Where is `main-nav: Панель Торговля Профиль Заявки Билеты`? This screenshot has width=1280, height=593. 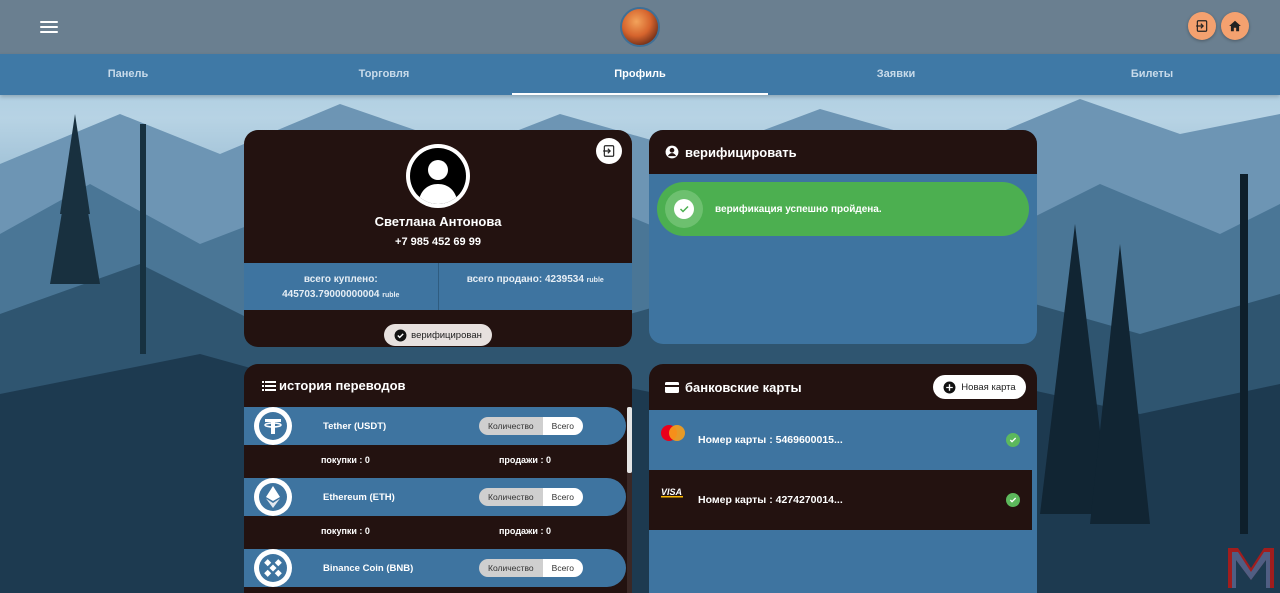 main-nav: Панель Торговля Профиль Заявки Билеты is located at coordinates (640, 74).